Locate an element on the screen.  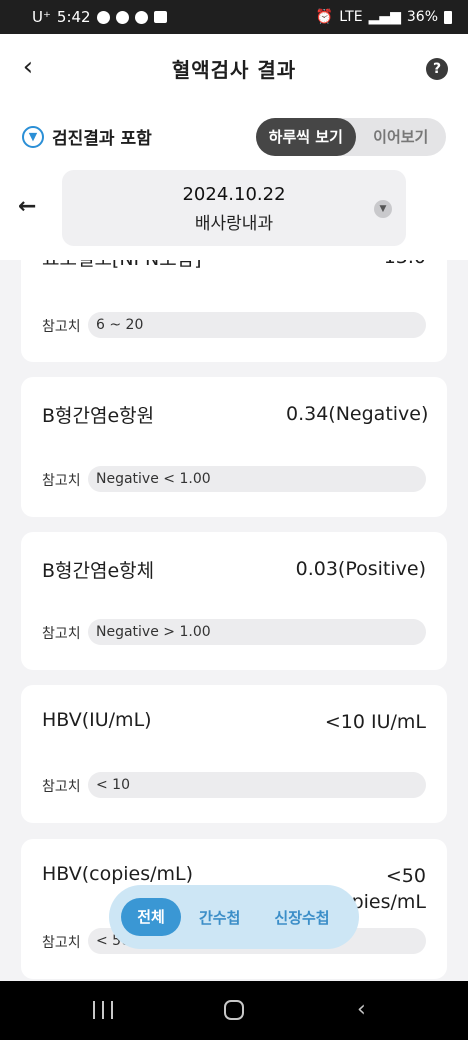
result-card: 요소질소[NPN포함] 13.0 참고치 6 ~ 20 is located at coordinates (234, 311).